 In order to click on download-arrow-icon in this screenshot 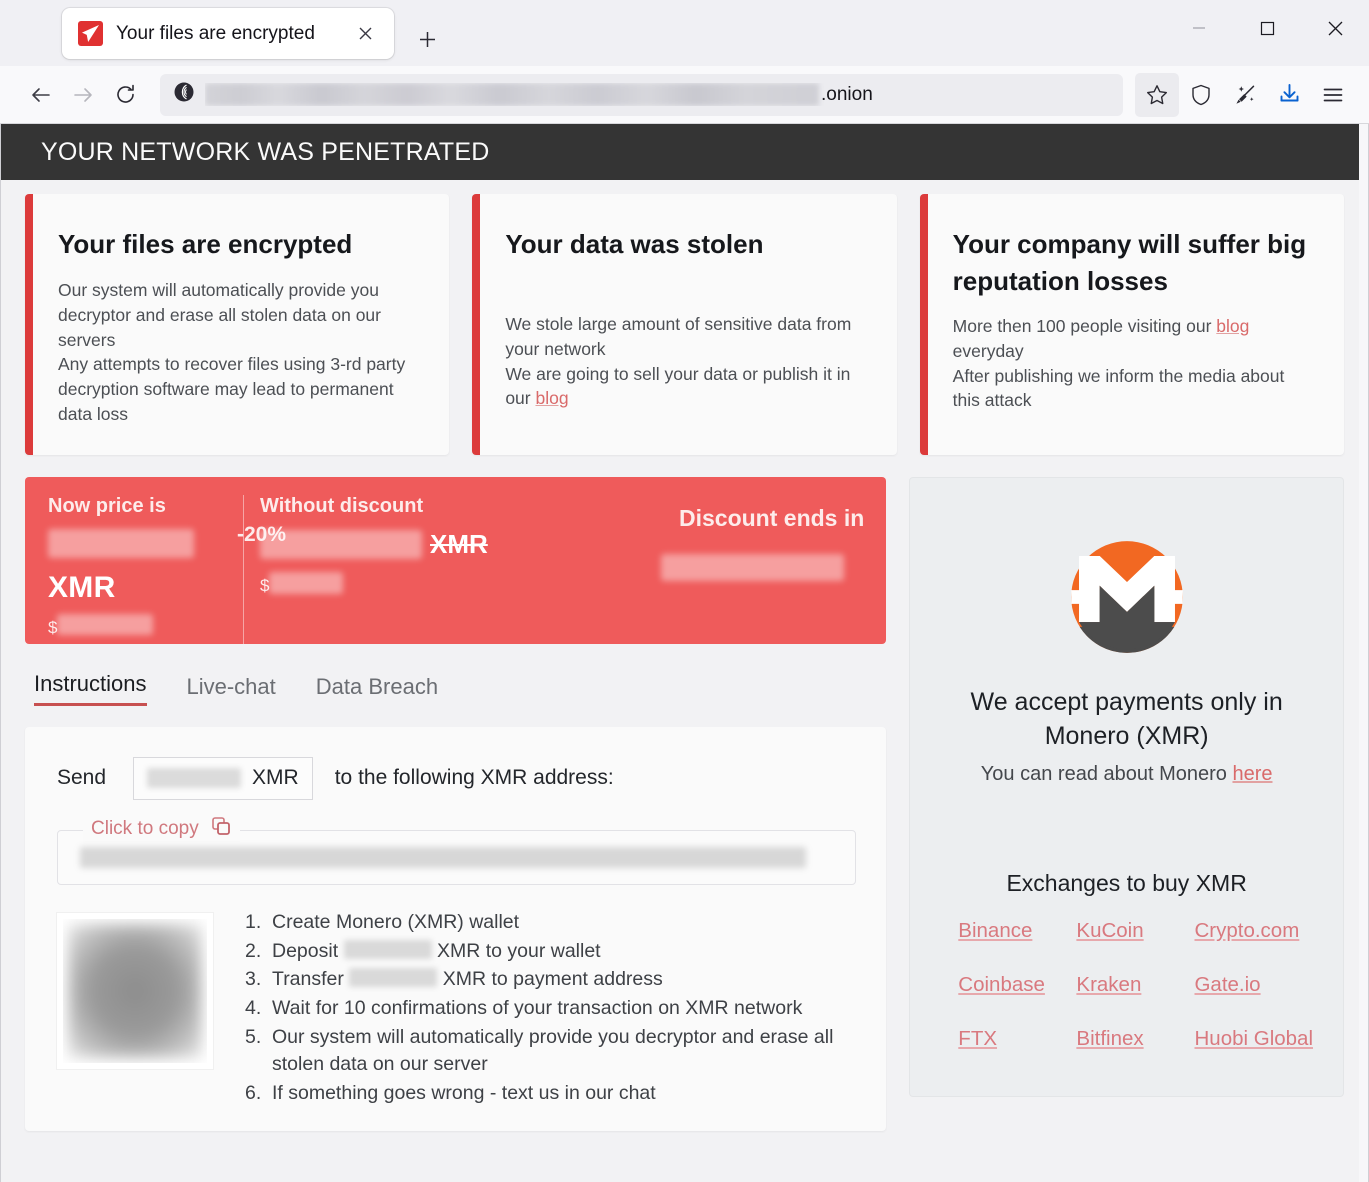, I will do `click(1289, 95)`.